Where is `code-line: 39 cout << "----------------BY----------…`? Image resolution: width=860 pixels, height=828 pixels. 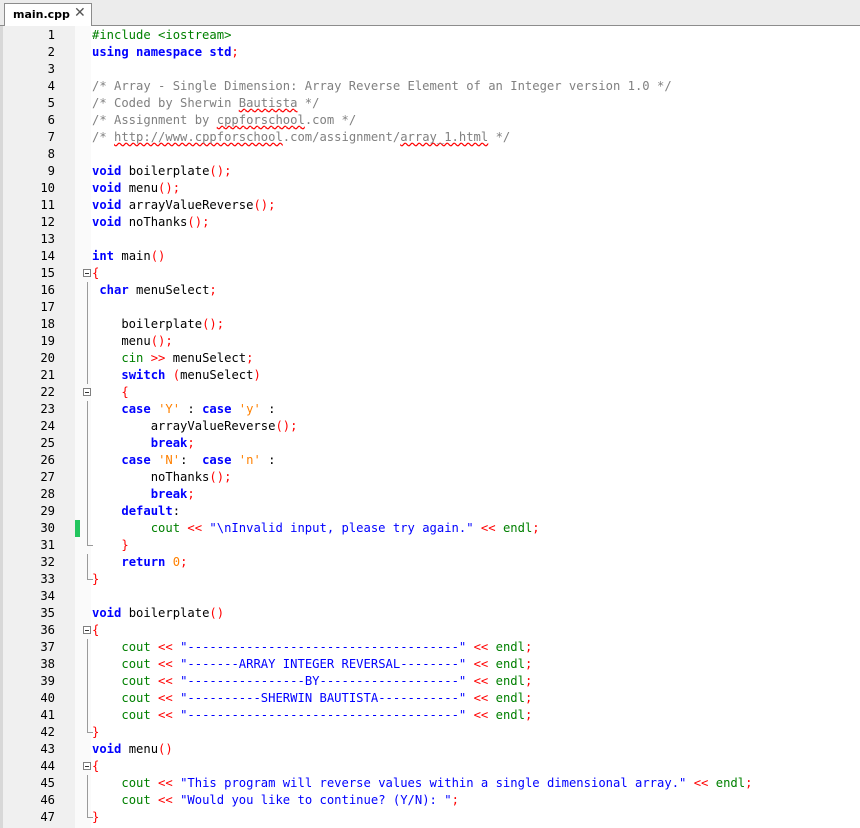 code-line: 39 cout << "----------------BY----------… is located at coordinates (431, 681).